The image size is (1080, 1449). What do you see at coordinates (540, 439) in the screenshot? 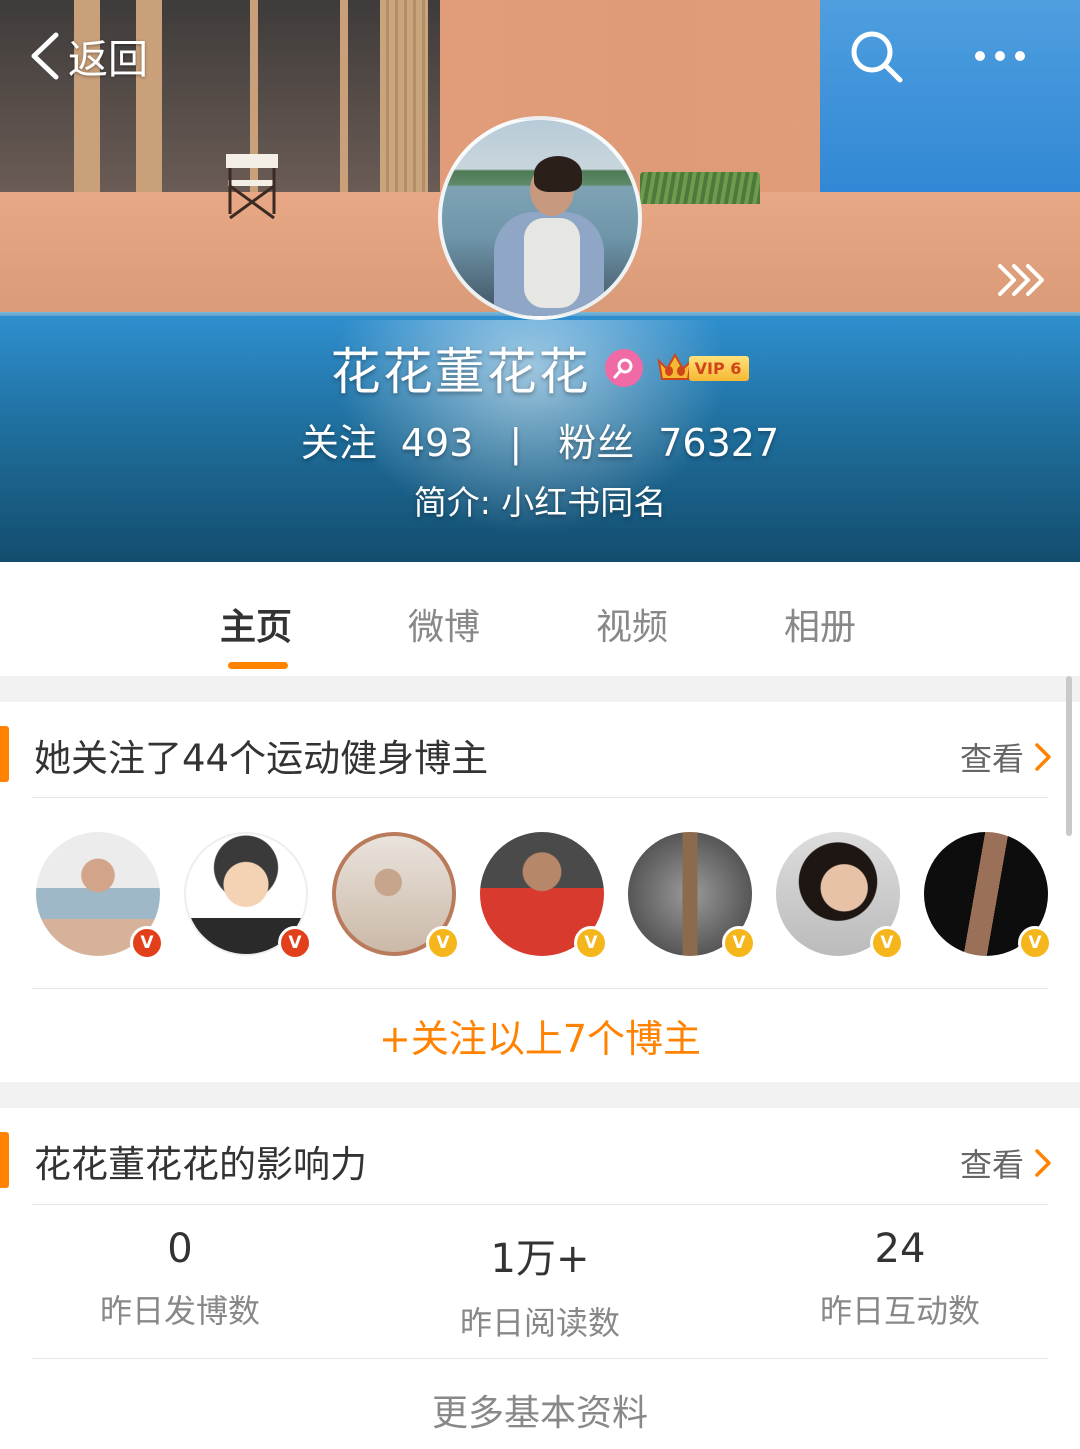
I see `follow-stats: 关注 493 | 粉丝 76327` at bounding box center [540, 439].